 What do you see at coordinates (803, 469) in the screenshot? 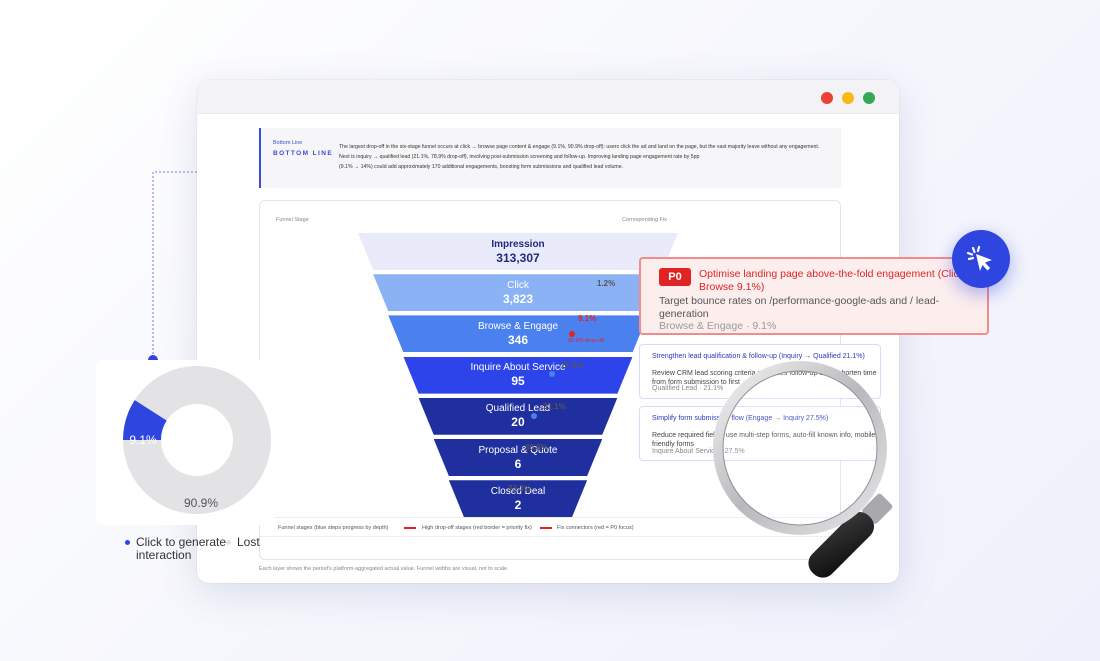
I see `magnifying-glass-icon` at bounding box center [803, 469].